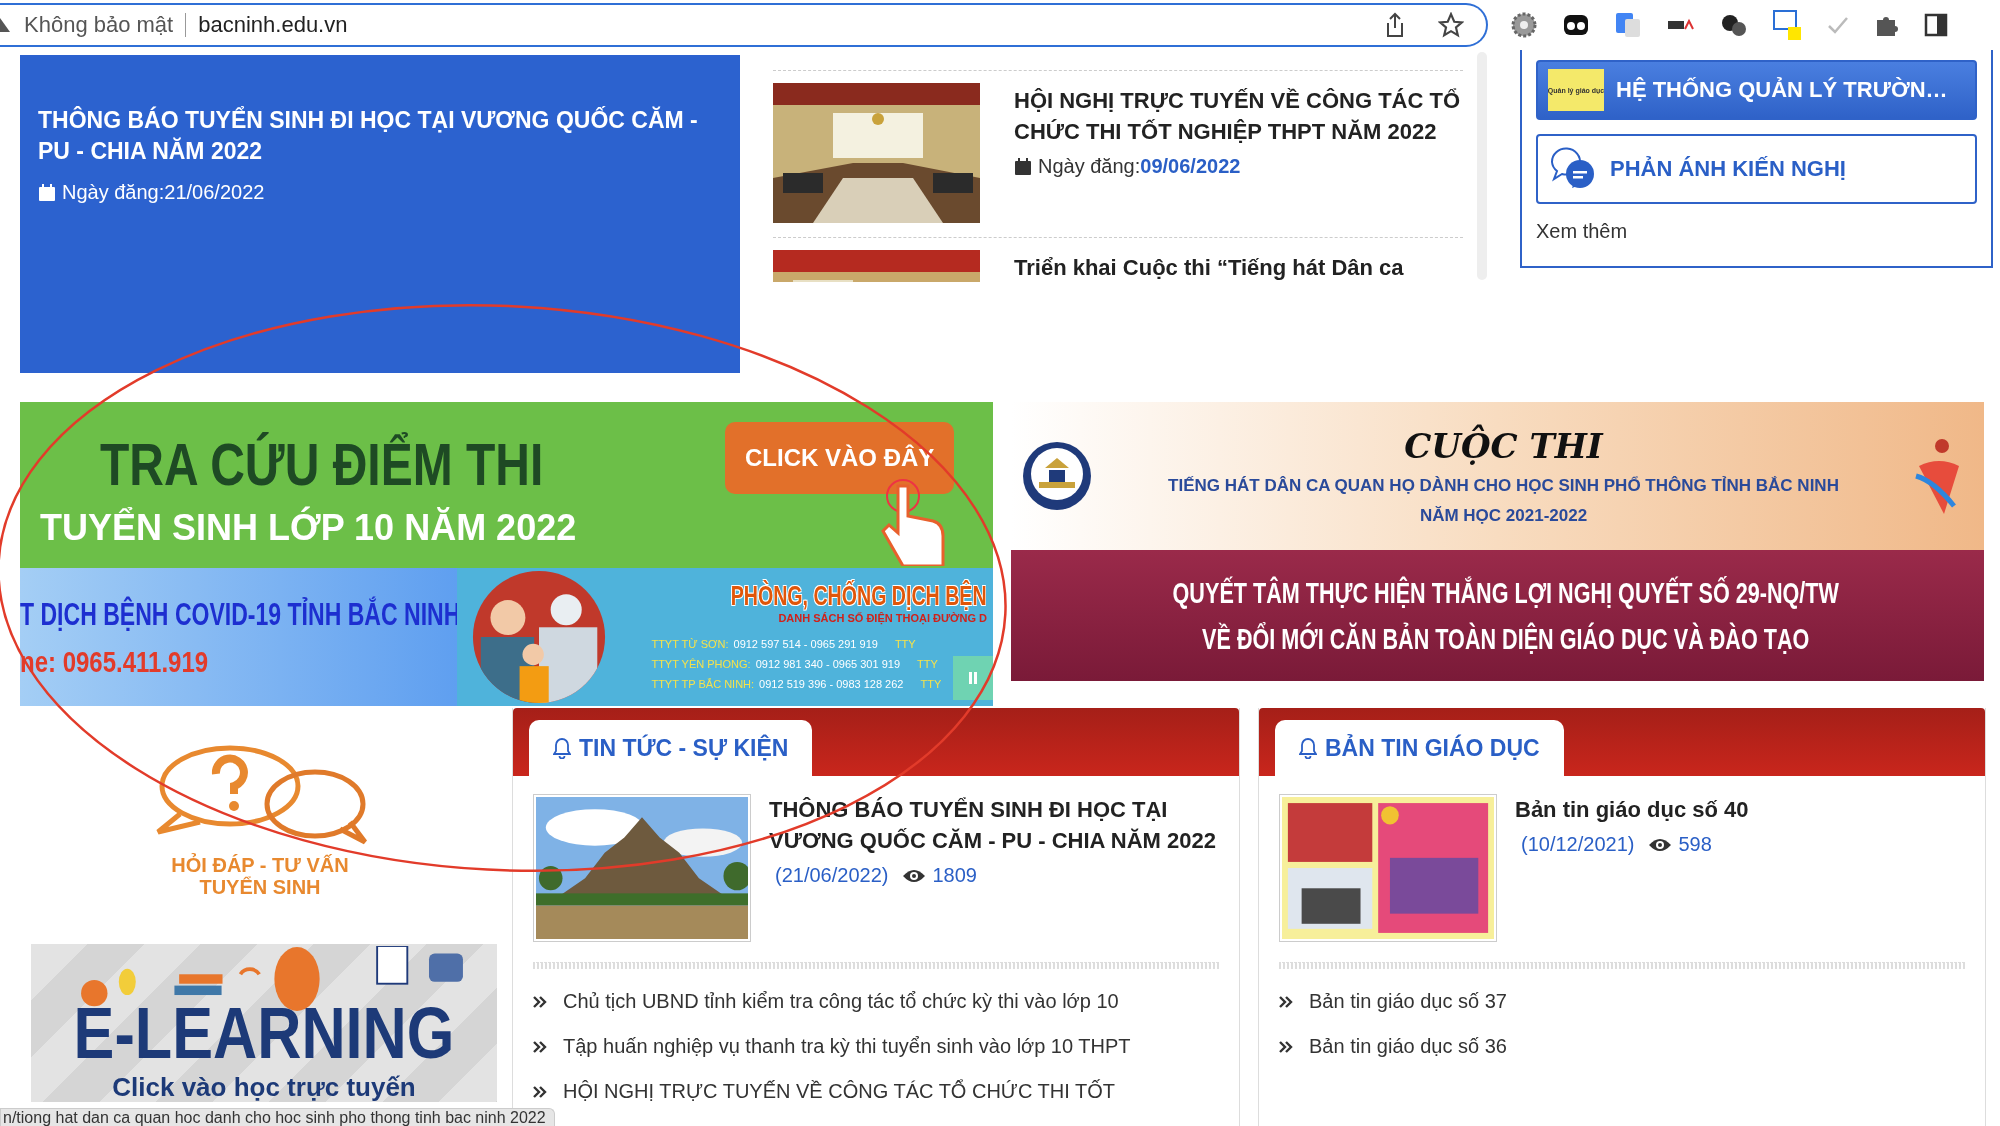 This screenshot has width=2000, height=1126. What do you see at coordinates (1936, 25) in the screenshot?
I see `sidebar-icon` at bounding box center [1936, 25].